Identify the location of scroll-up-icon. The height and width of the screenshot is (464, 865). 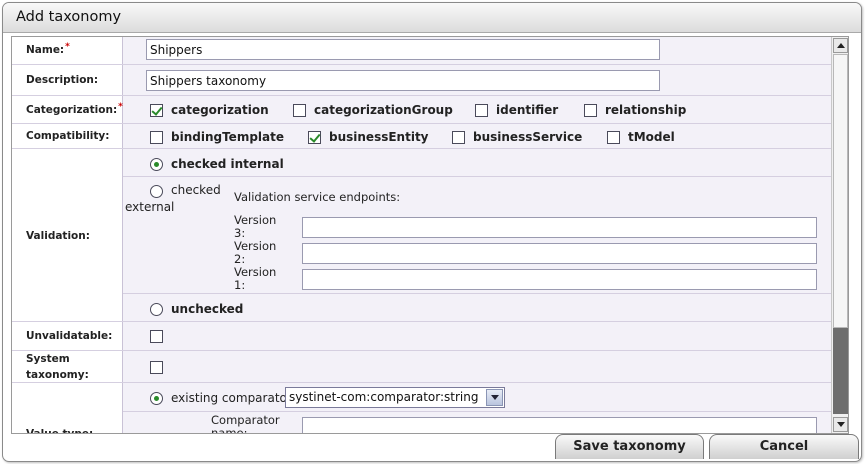
(840, 45).